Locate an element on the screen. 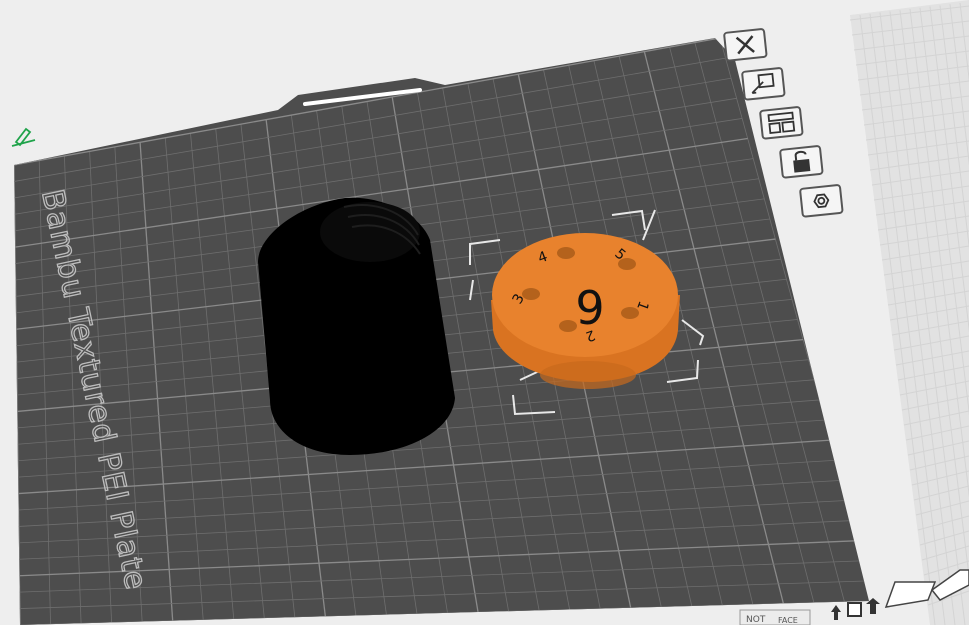 The image size is (969, 625). edit-pencil-icon is located at coordinates (23, 137).